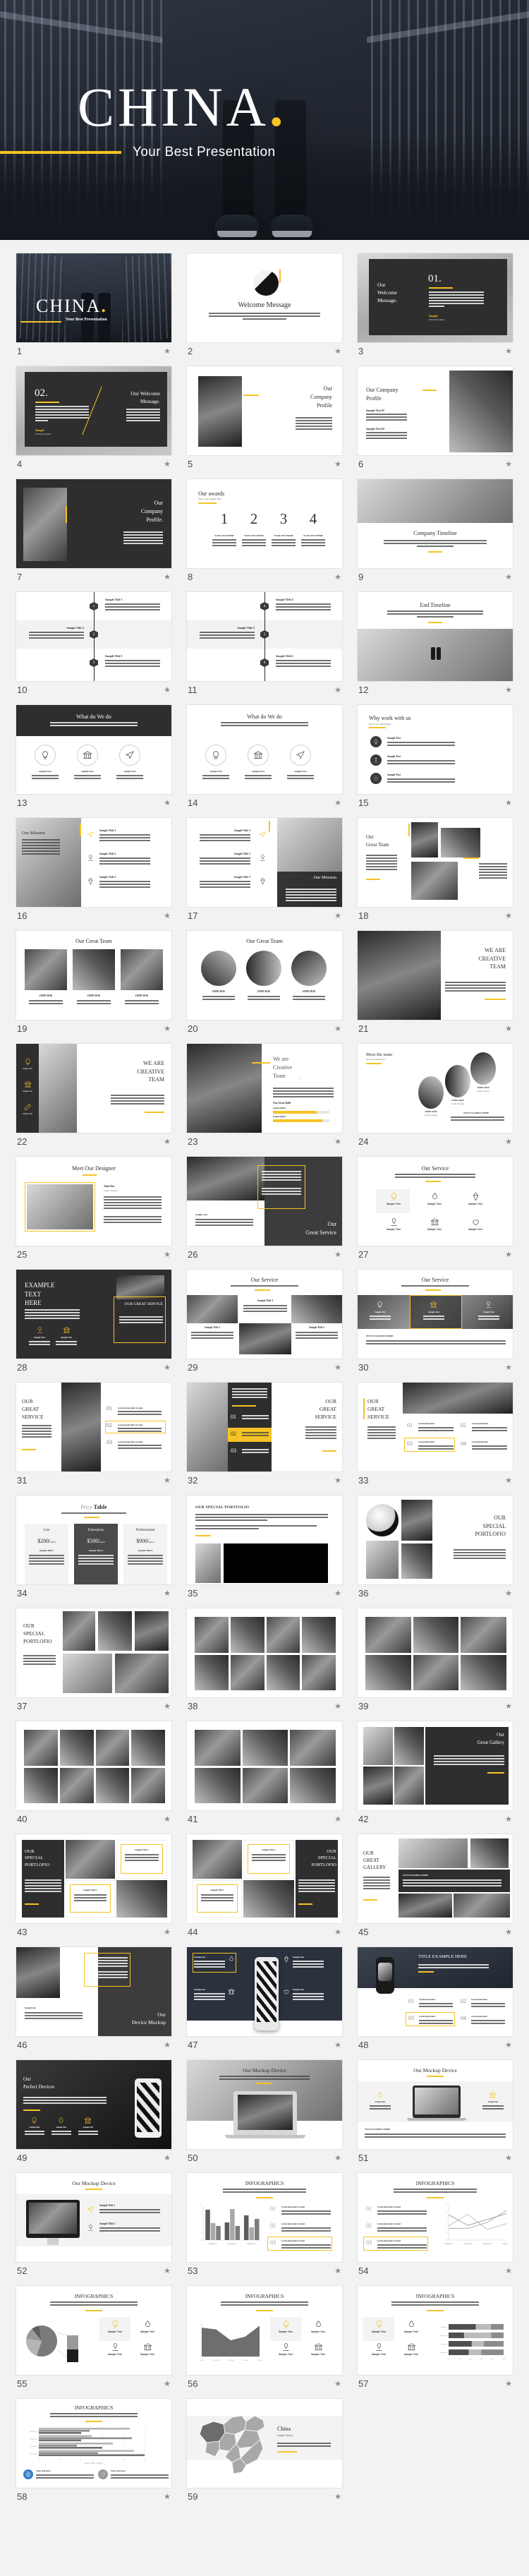 The width and height of the screenshot is (529, 2576). I want to click on slide-cell: 39 ★, so click(435, 1661).